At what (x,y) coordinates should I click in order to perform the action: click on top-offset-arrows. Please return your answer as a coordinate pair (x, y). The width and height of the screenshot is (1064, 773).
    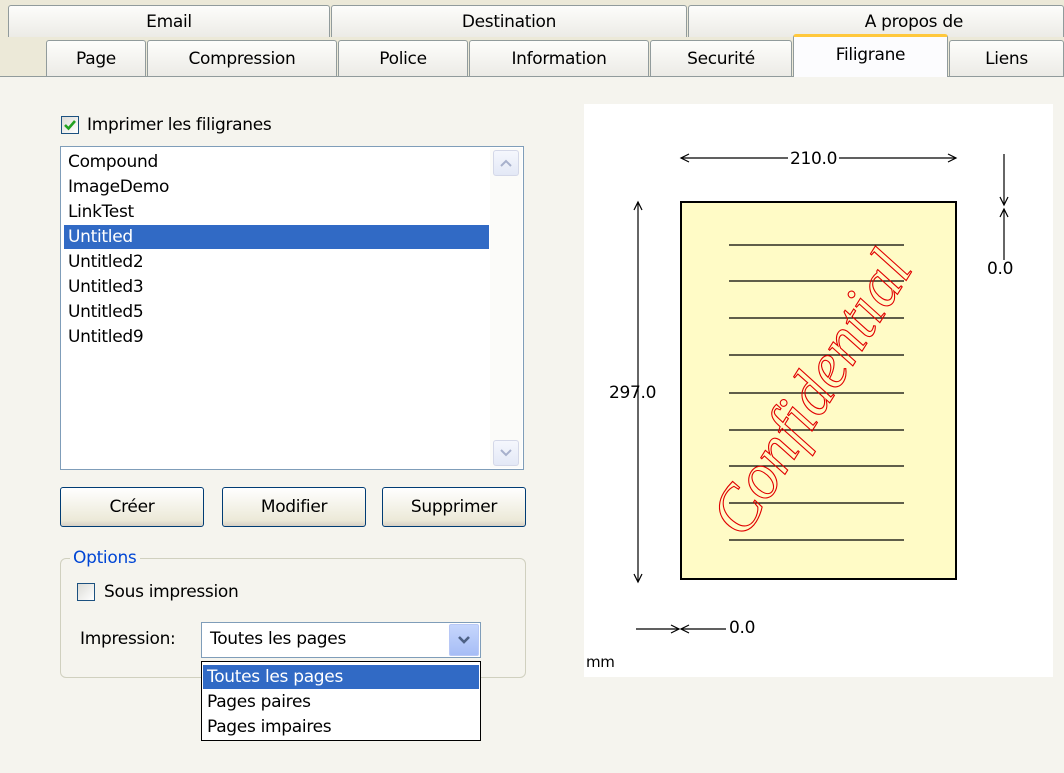
    Looking at the image, I should click on (1004, 207).